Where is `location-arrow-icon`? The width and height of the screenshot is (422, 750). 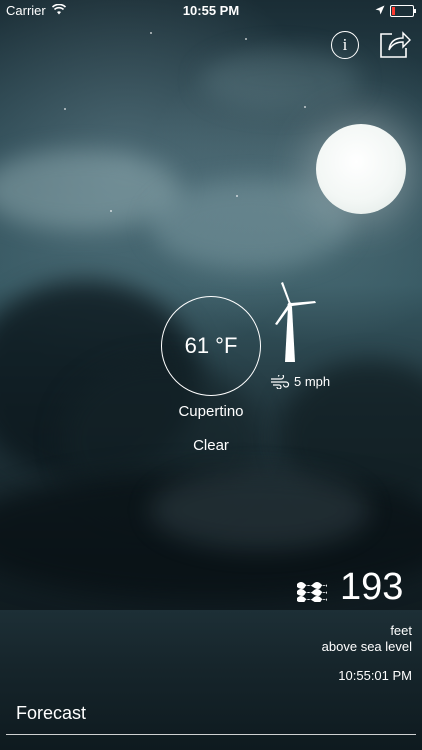
location-arrow-icon is located at coordinates (380, 10).